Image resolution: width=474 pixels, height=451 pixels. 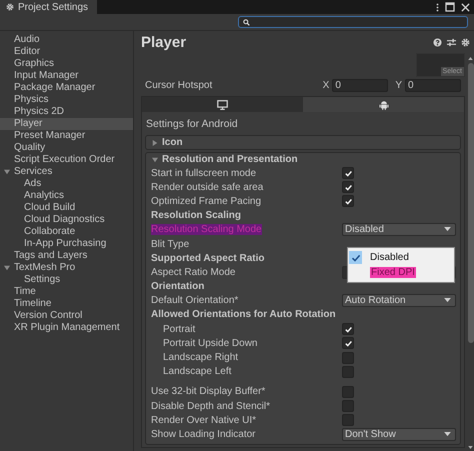 I want to click on field-label: Start in fullscreen mode, so click(x=203, y=173).